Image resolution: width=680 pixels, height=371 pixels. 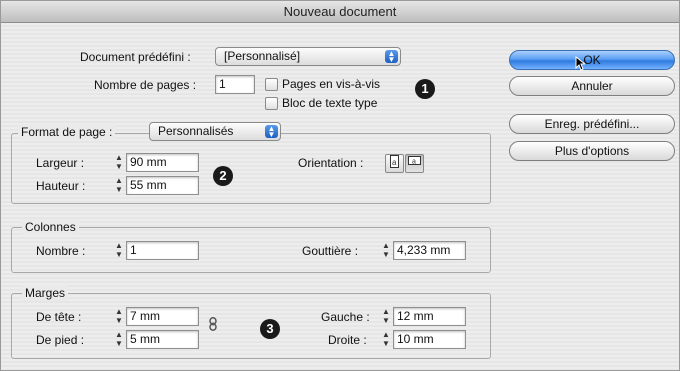 What do you see at coordinates (347, 340) in the screenshot?
I see `margin-right-label: Droite :` at bounding box center [347, 340].